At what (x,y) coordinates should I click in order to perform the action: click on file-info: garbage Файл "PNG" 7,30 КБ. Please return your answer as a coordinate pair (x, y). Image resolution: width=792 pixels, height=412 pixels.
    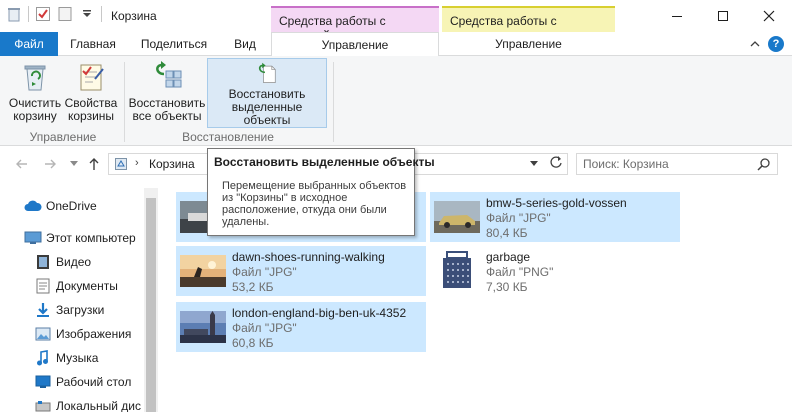
    Looking at the image, I should click on (519, 272).